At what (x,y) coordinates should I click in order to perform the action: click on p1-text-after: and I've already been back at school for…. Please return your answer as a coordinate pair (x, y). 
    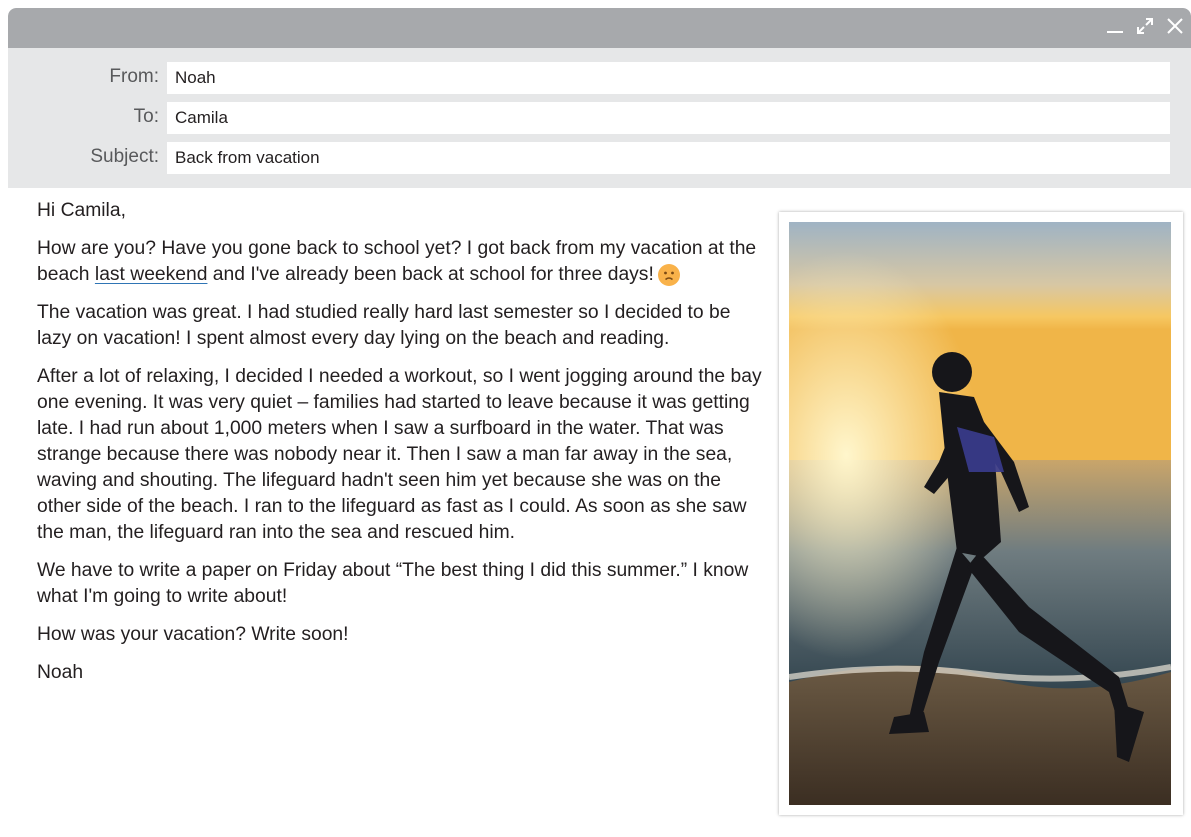
    Looking at the image, I should click on (430, 274).